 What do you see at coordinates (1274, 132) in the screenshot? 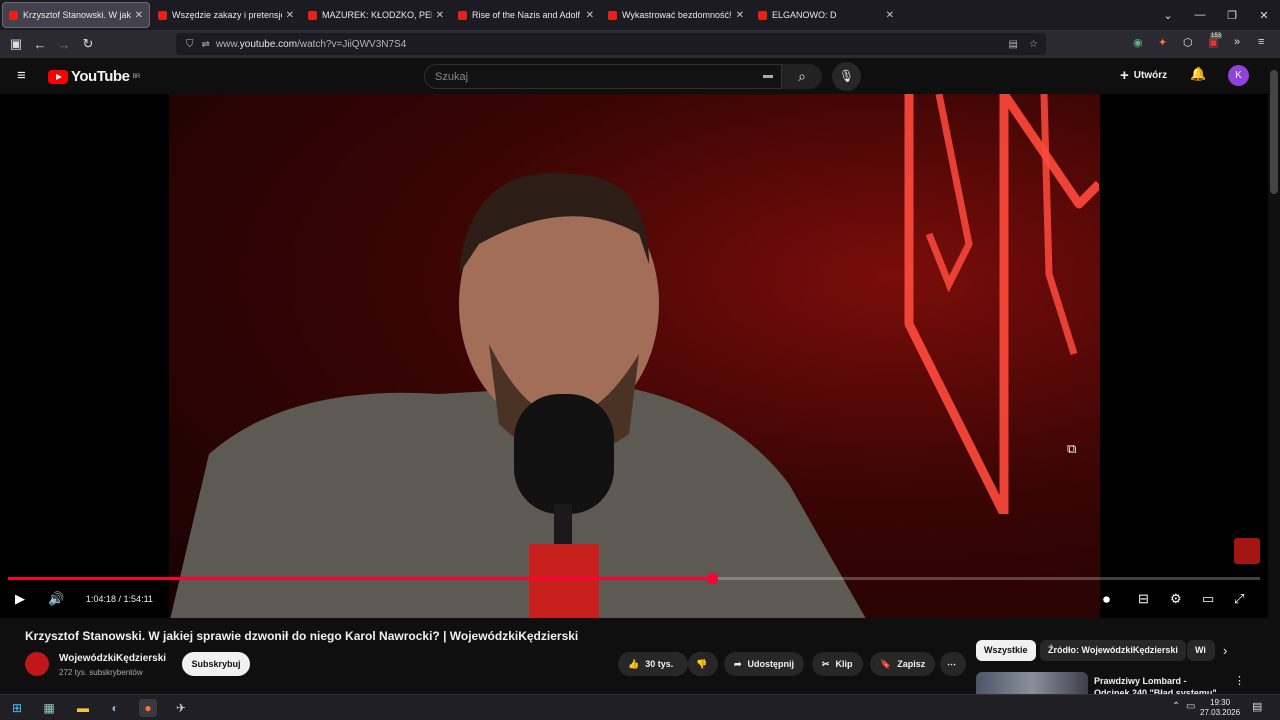
I see `scrollbar-thumb` at bounding box center [1274, 132].